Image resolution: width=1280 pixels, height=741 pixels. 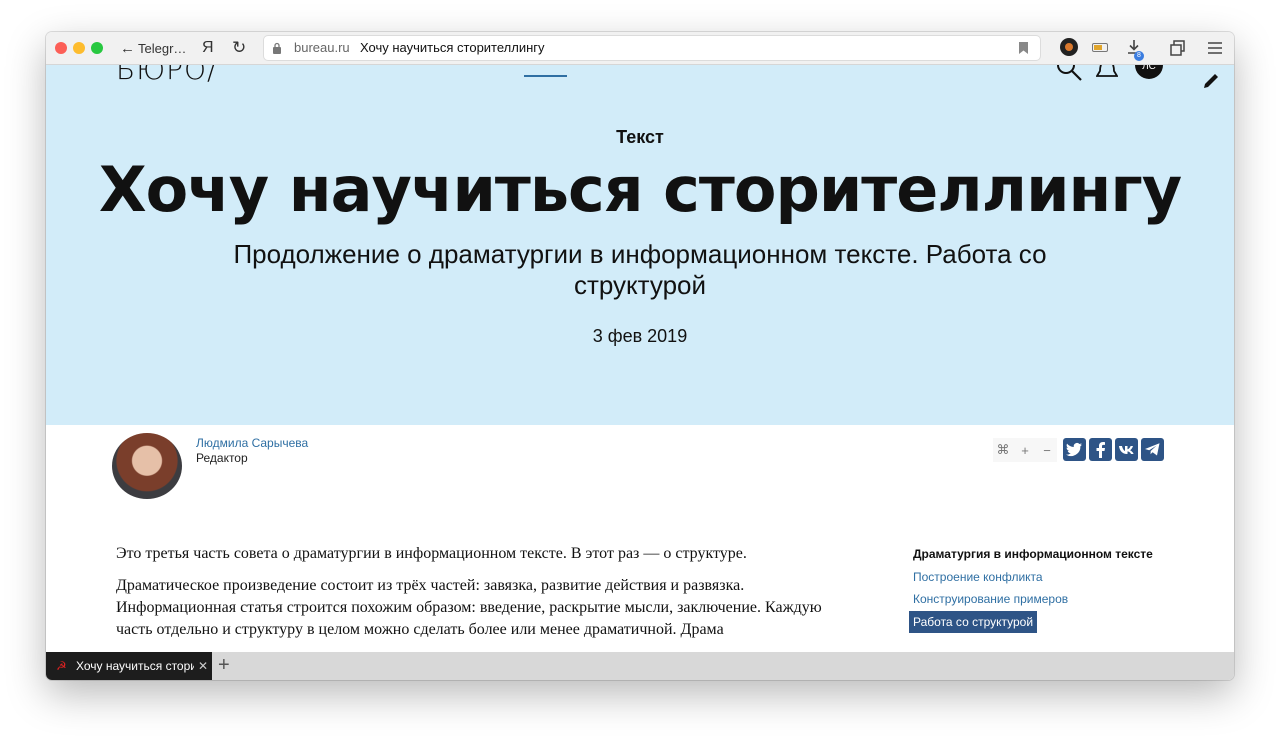 What do you see at coordinates (203, 666) in the screenshot?
I see `close-tab-icon: ✕` at bounding box center [203, 666].